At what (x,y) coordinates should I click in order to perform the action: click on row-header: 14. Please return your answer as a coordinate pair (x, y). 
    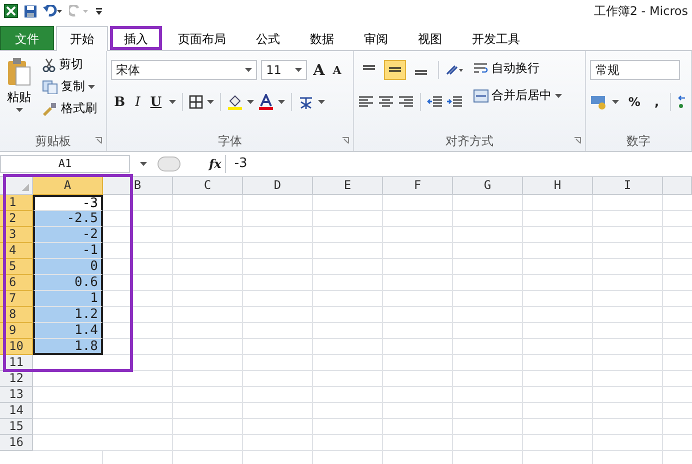
    Looking at the image, I should click on (16, 411).